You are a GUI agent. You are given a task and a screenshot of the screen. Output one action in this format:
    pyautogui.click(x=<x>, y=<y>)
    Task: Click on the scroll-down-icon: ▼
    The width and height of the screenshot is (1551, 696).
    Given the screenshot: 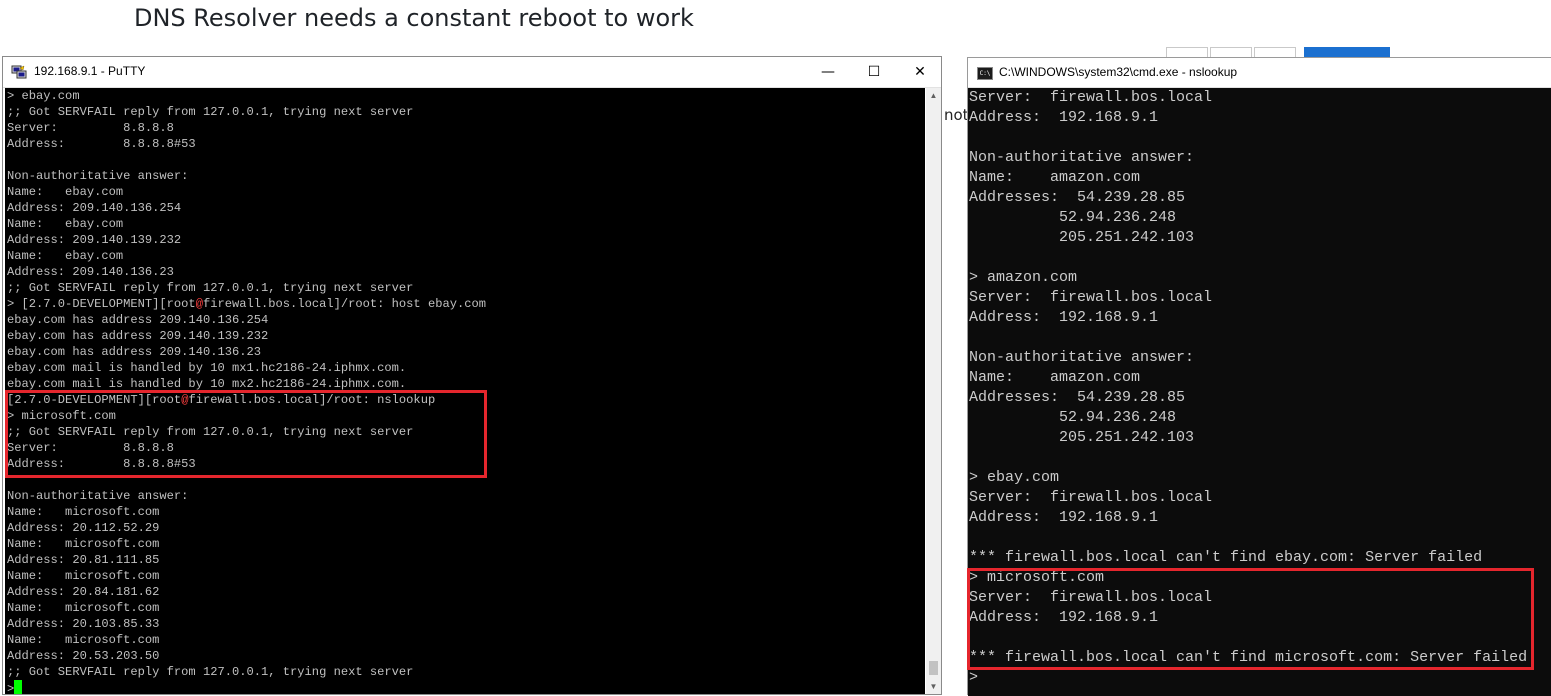 What is the action you would take?
    pyautogui.click(x=933, y=686)
    